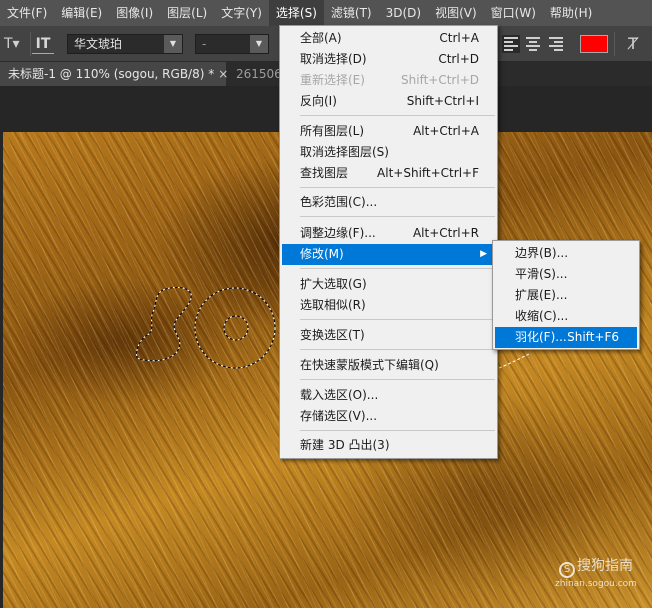 This screenshot has height=608, width=652. I want to click on menu-edit: 编辑(E), so click(81, 13).